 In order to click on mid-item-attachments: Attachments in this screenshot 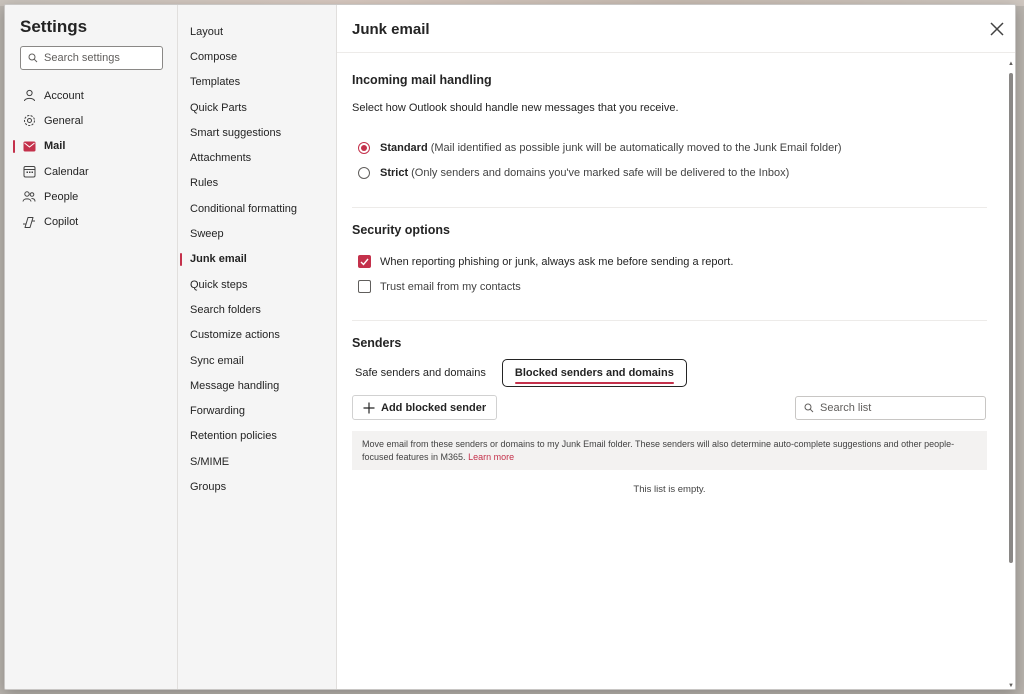, I will do `click(257, 157)`.